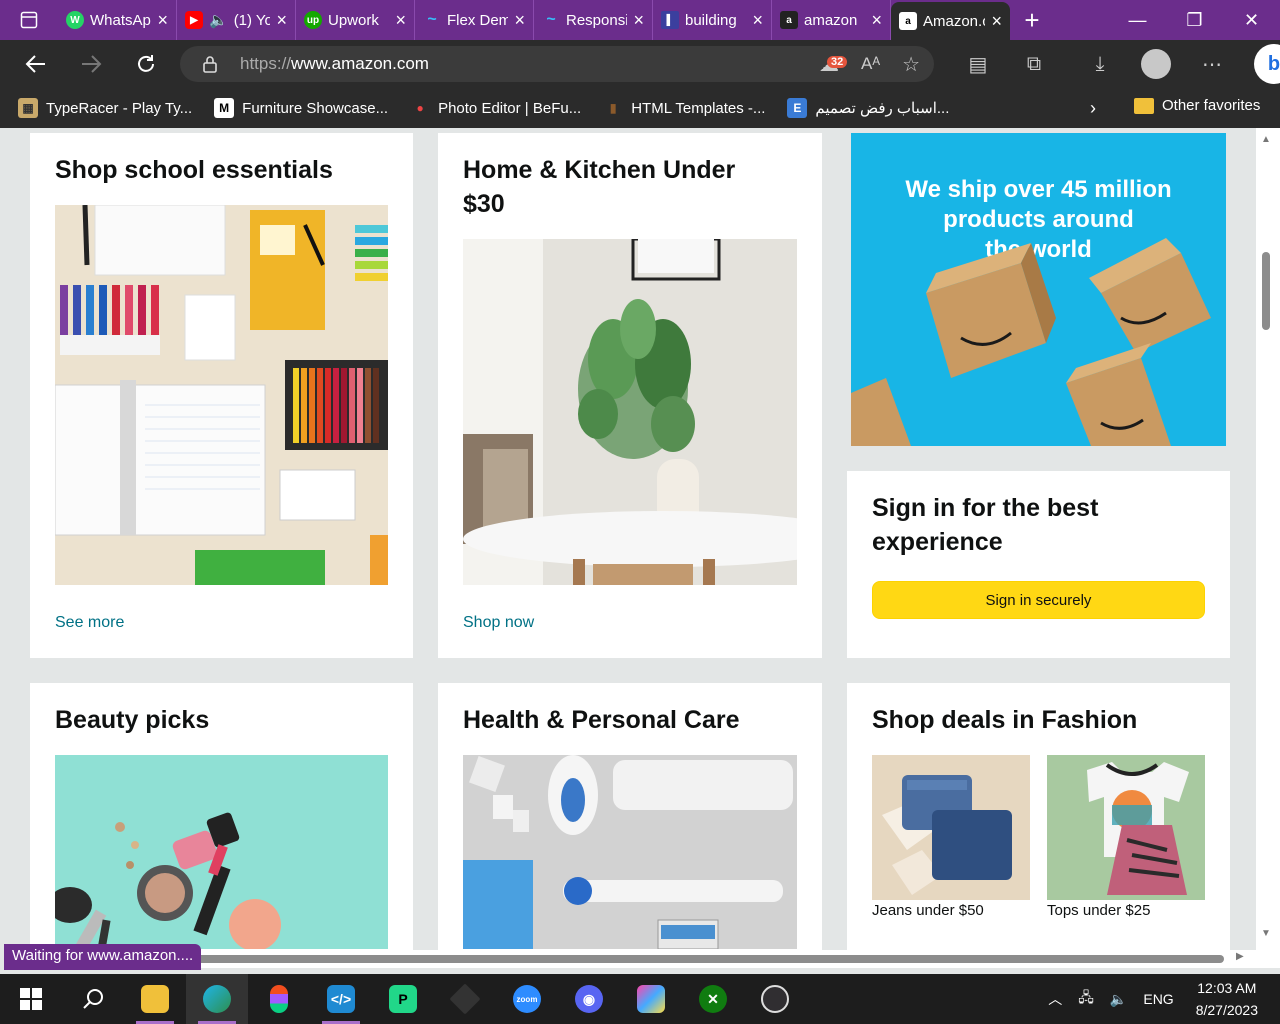  Describe the element at coordinates (266, 63) in the screenshot. I see `url-protocol: https://` at that location.